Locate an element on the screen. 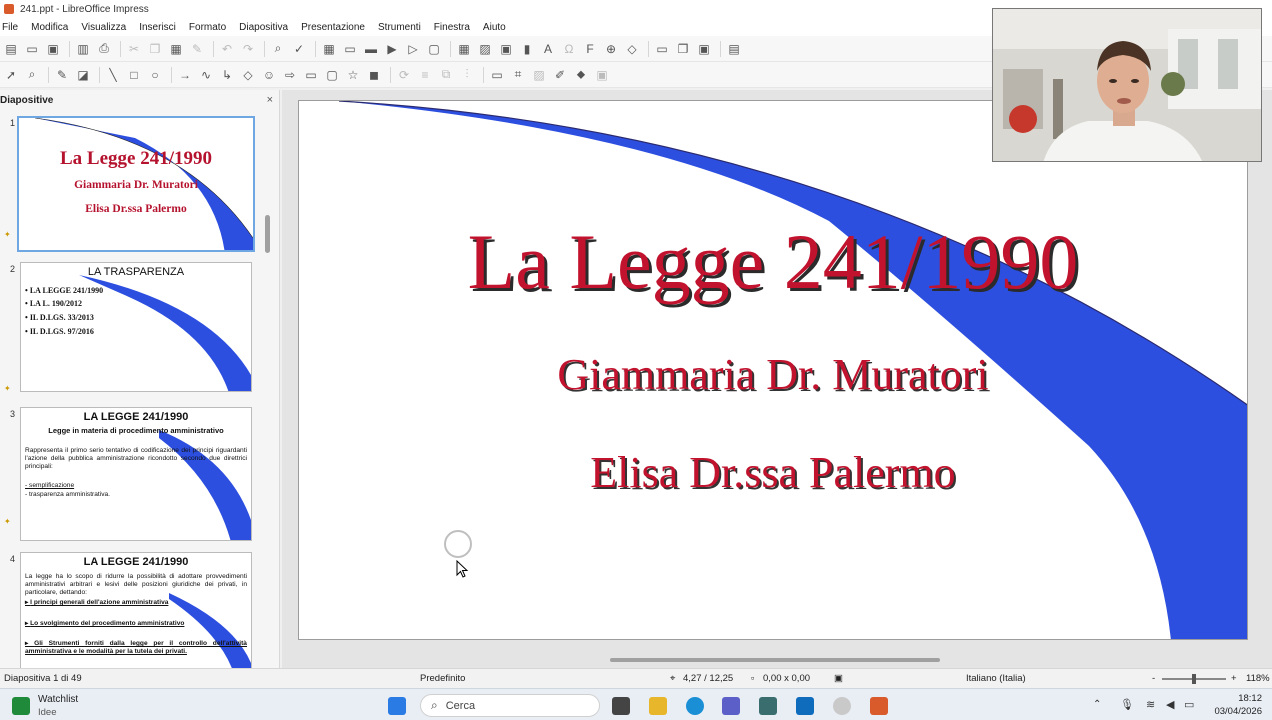 This screenshot has width=1272, height=720. widget-title: Watchlist is located at coordinates (58, 699).